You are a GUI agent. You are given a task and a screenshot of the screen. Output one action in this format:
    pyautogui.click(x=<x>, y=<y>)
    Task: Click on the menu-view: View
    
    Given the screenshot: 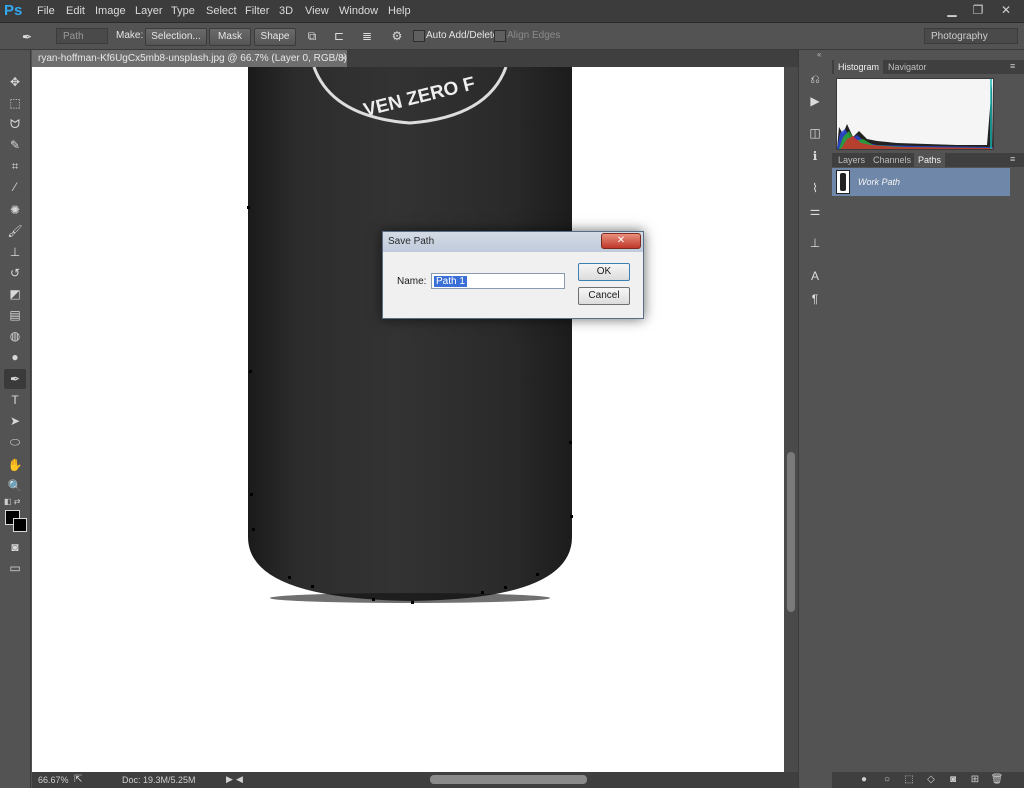 What is the action you would take?
    pyautogui.click(x=317, y=11)
    